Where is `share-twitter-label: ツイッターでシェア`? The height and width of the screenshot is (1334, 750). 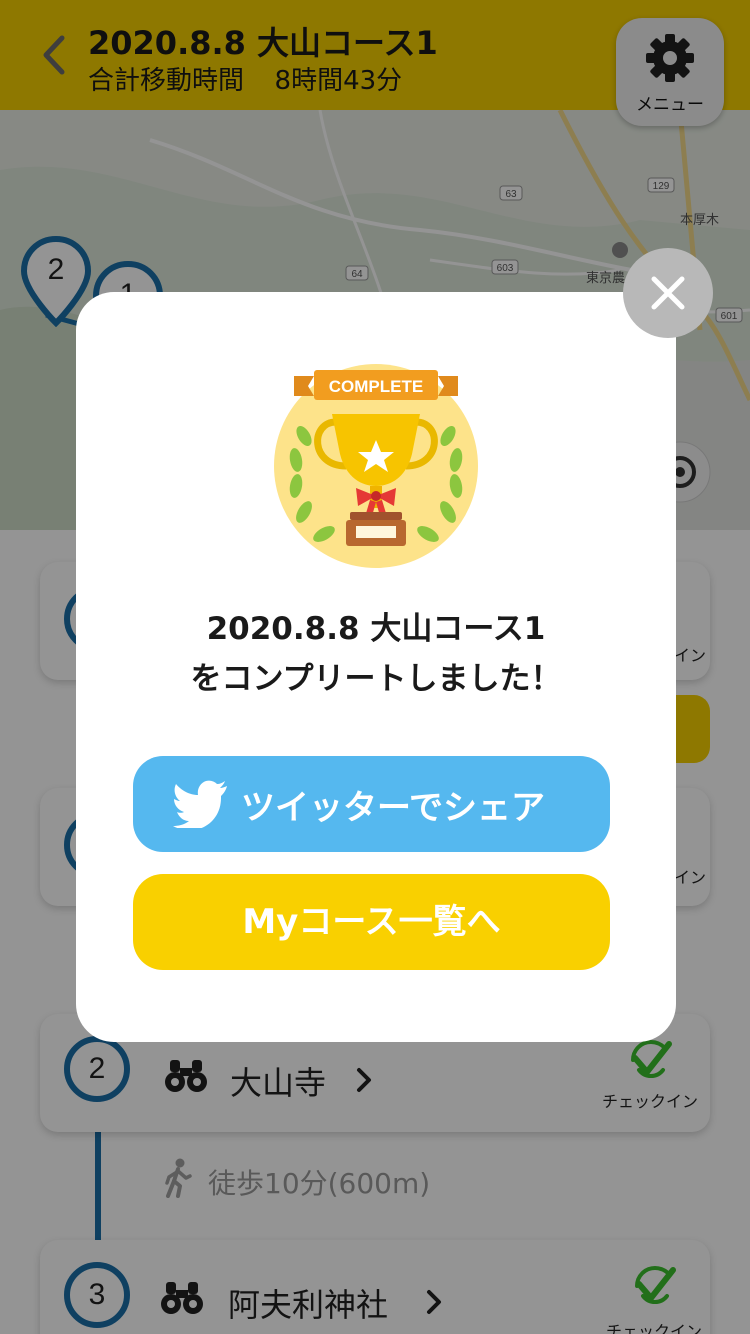
share-twitter-label: ツイッターでシェア is located at coordinates (393, 808).